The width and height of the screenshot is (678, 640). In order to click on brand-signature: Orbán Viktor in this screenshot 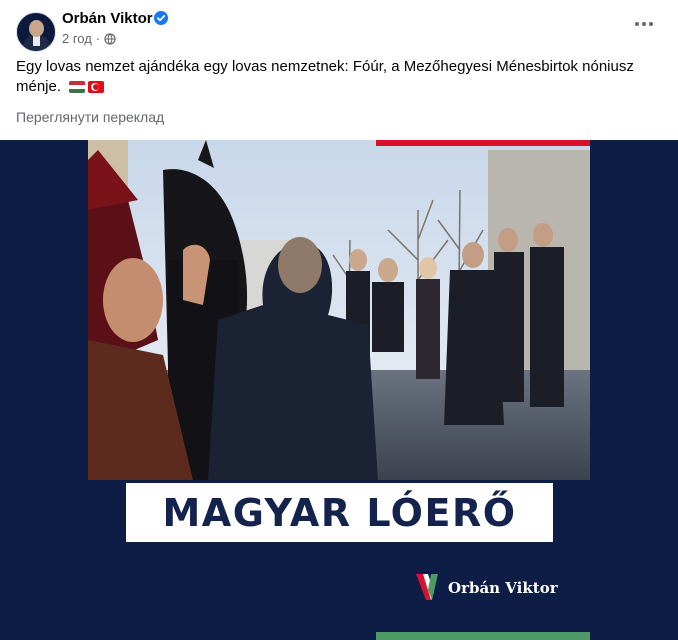, I will do `click(486, 588)`.